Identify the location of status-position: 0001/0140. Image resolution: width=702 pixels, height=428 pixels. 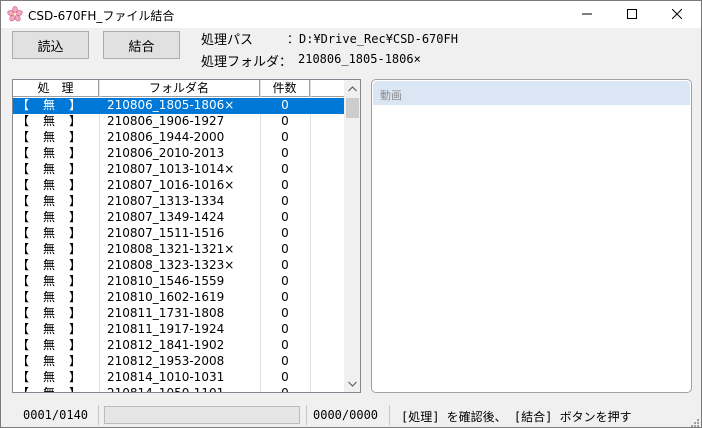
(56, 415).